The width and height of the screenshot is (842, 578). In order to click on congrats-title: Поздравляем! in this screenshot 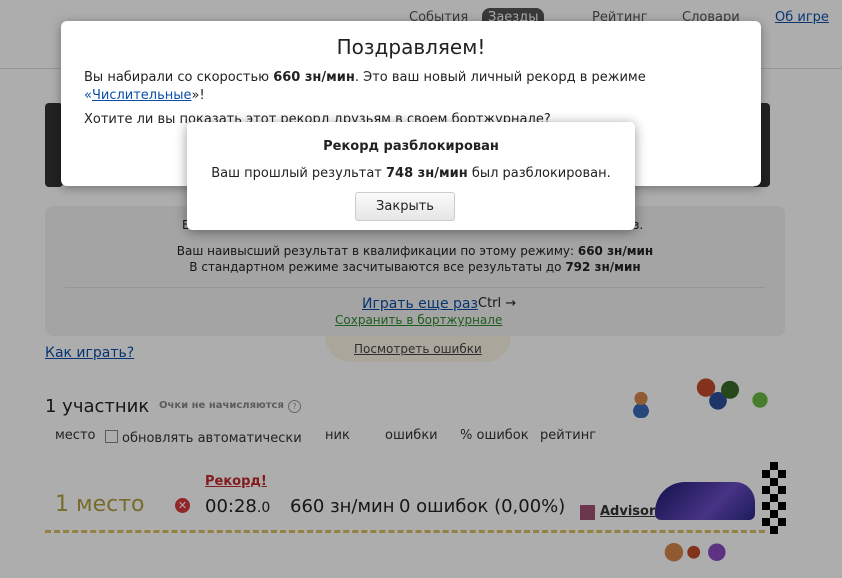, I will do `click(411, 47)`.